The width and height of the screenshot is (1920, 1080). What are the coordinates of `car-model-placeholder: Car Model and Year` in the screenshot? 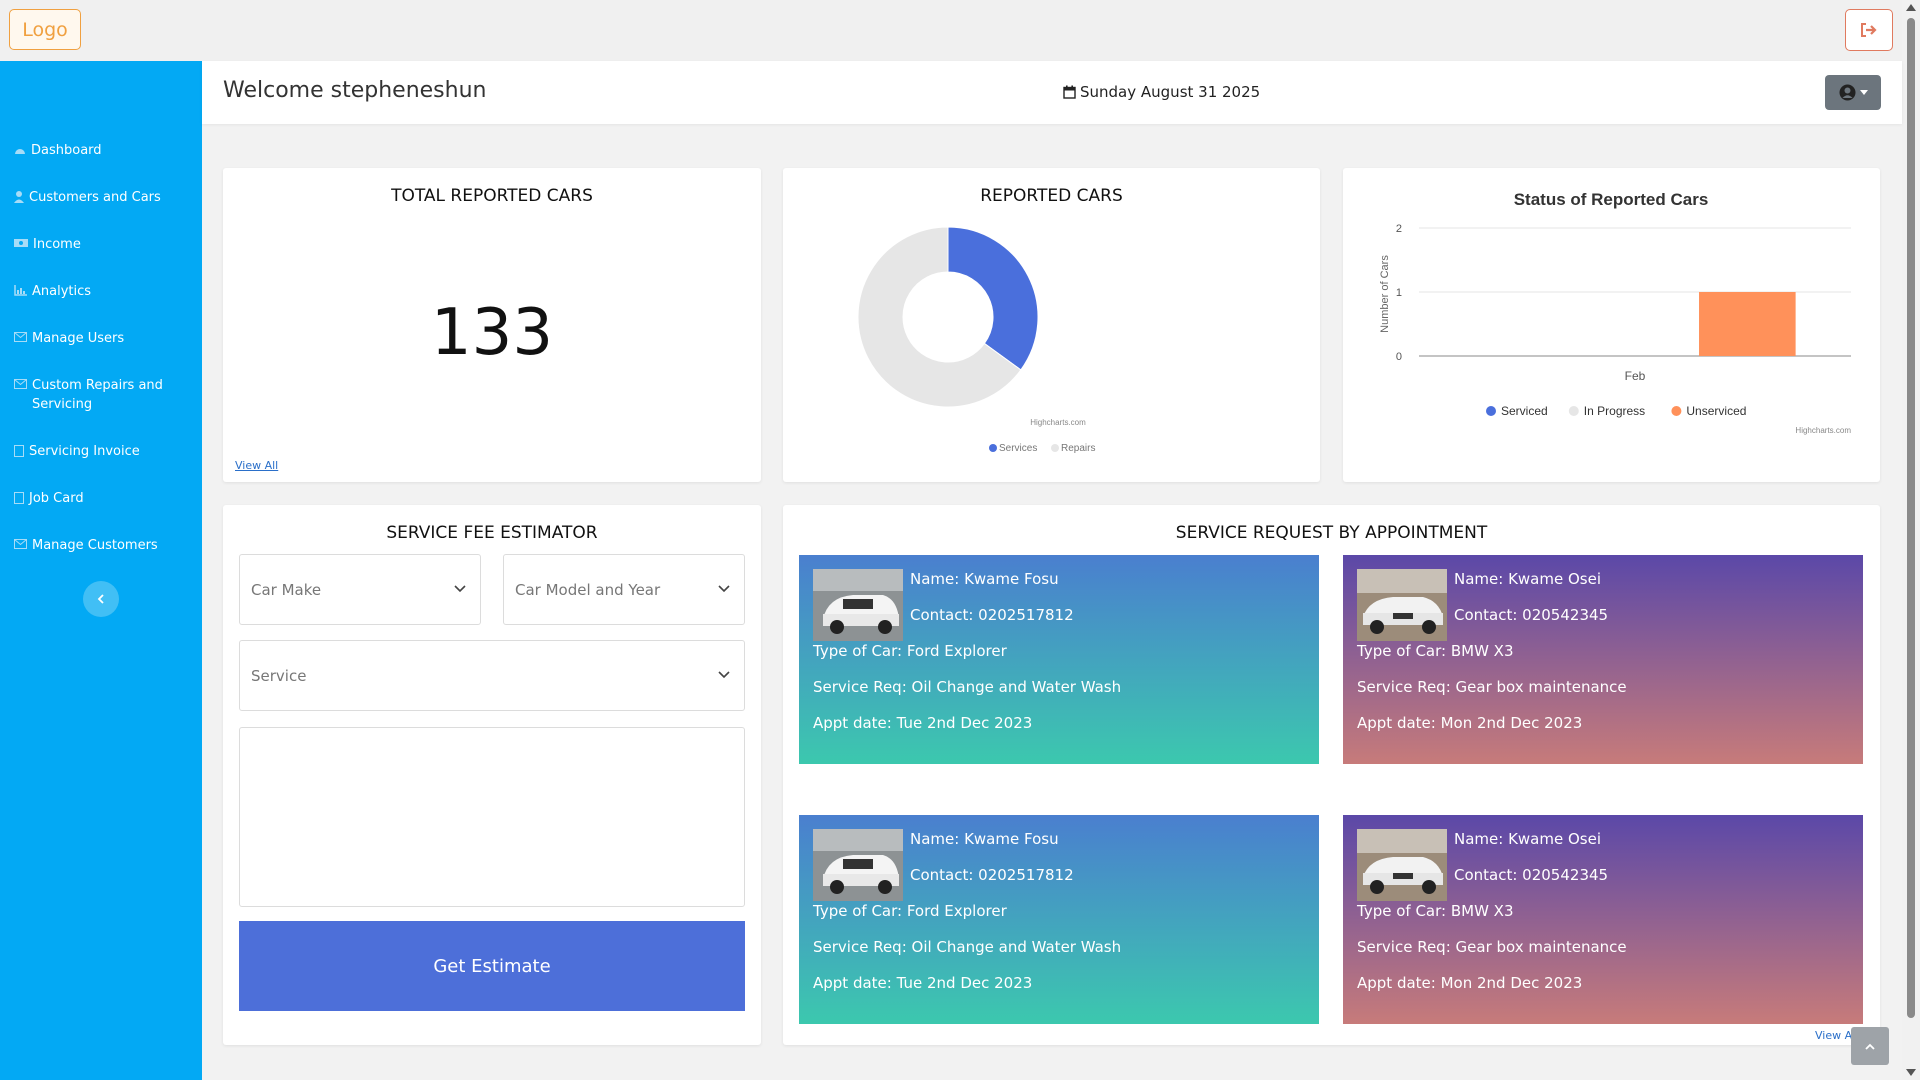 It's located at (588, 589).